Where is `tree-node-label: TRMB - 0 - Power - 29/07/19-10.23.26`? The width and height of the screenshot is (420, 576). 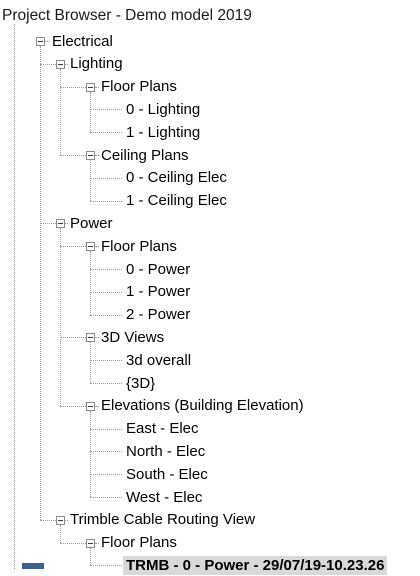 tree-node-label: TRMB - 0 - Power - 29/07/19-10.23.26 is located at coordinates (255, 565).